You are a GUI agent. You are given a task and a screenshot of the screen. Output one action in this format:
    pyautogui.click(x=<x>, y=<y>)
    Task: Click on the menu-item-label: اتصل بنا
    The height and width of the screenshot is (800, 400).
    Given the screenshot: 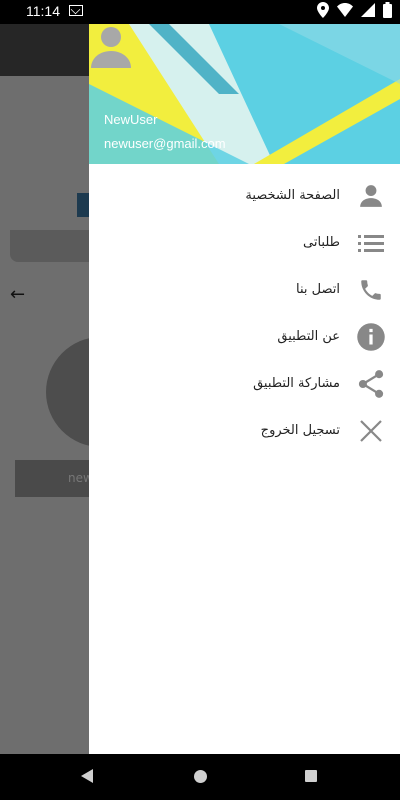 What is the action you would take?
    pyautogui.click(x=318, y=289)
    